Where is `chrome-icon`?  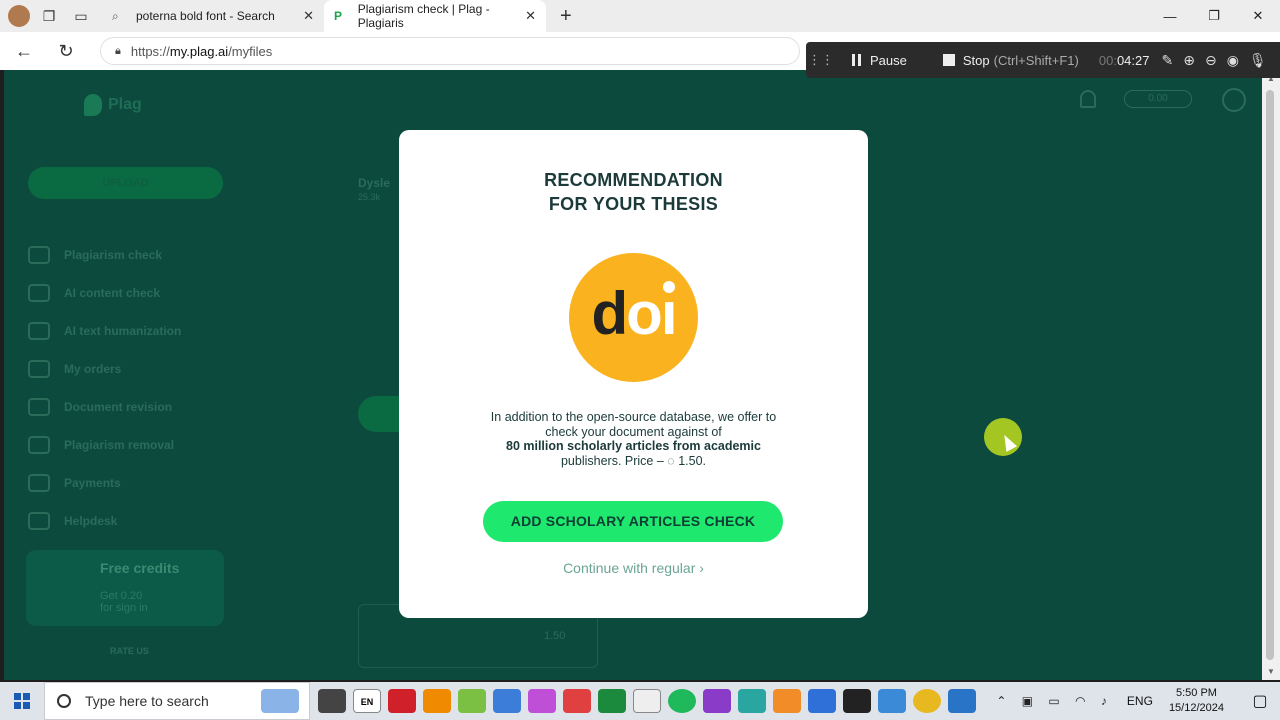 chrome-icon is located at coordinates (927, 701).